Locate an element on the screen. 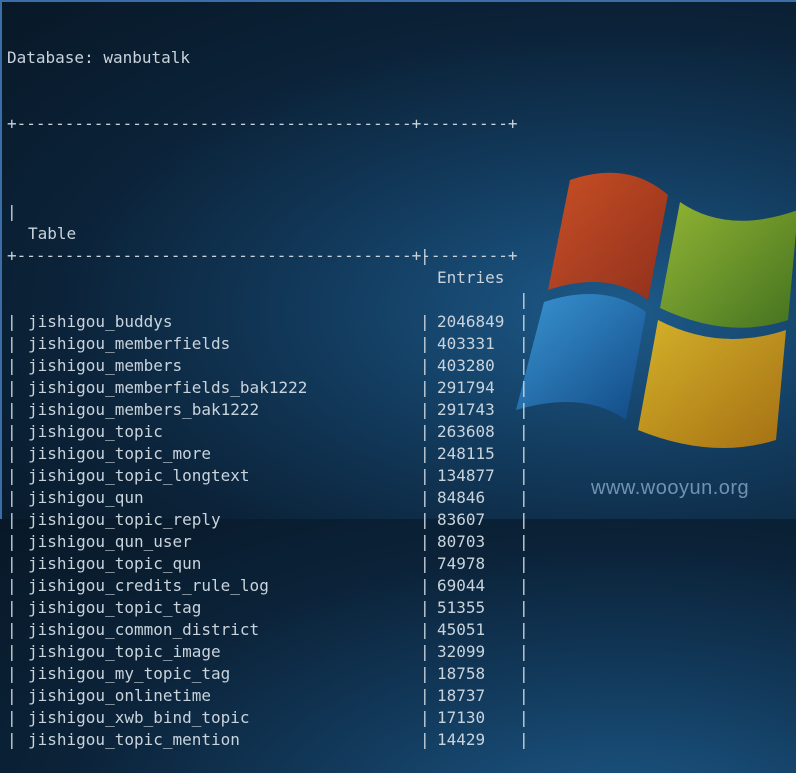 The width and height of the screenshot is (796, 773). table-name-cell: jishigou_topic_mention is located at coordinates (134, 739).